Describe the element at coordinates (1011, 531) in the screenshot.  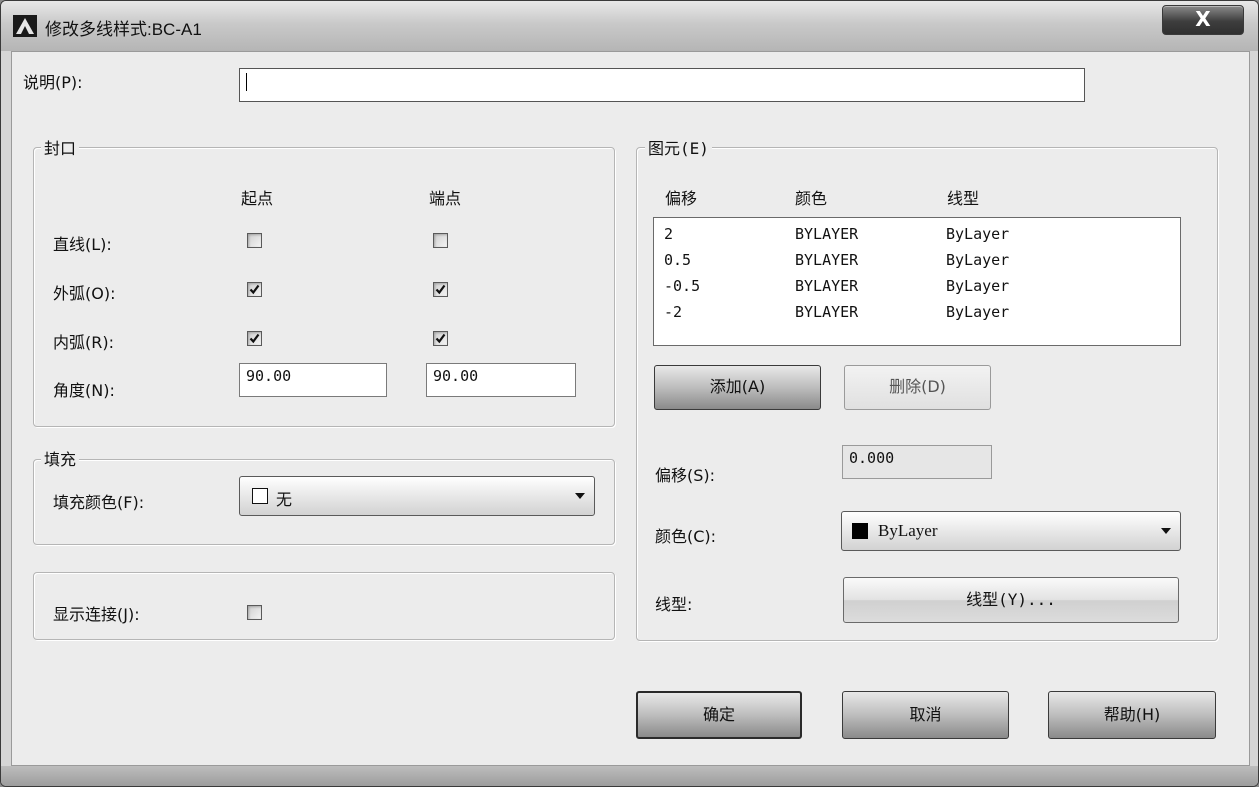
I see `element-color-dropdown: ByLayer` at that location.